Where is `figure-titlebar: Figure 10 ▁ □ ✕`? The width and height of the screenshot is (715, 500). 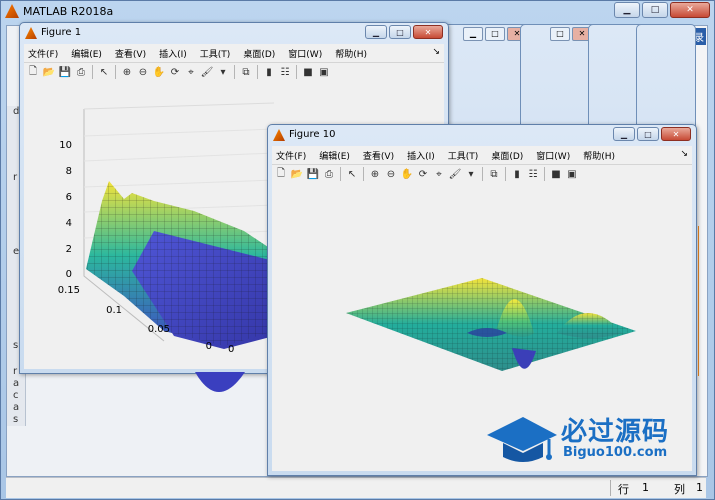 figure-titlebar: Figure 10 ▁ □ ✕ is located at coordinates (482, 135).